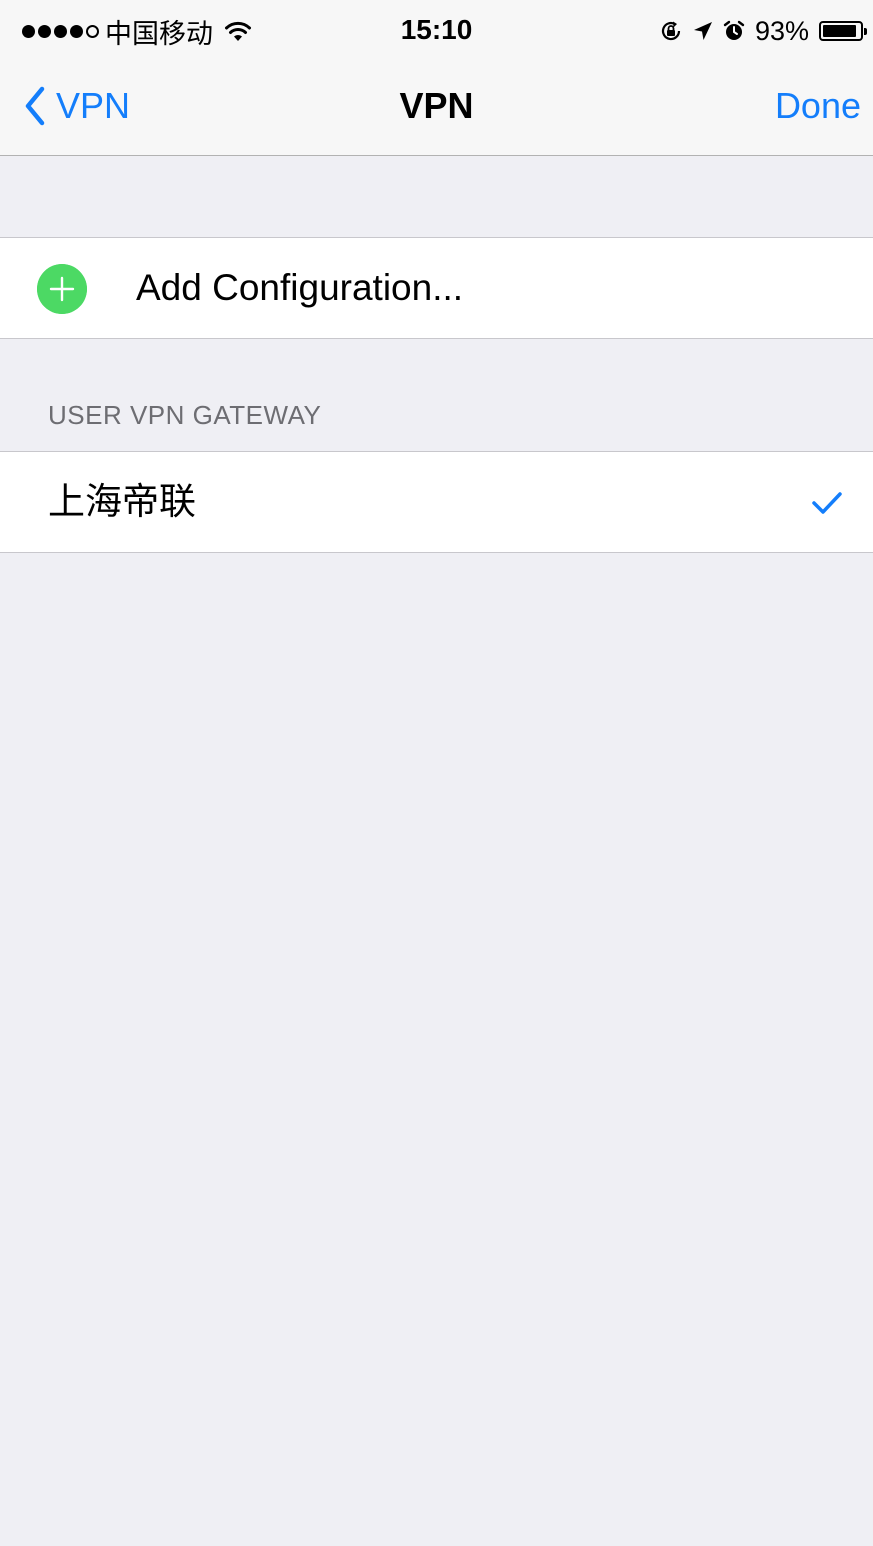 The height and width of the screenshot is (1546, 873). I want to click on status-right: 93%, so click(763, 31).